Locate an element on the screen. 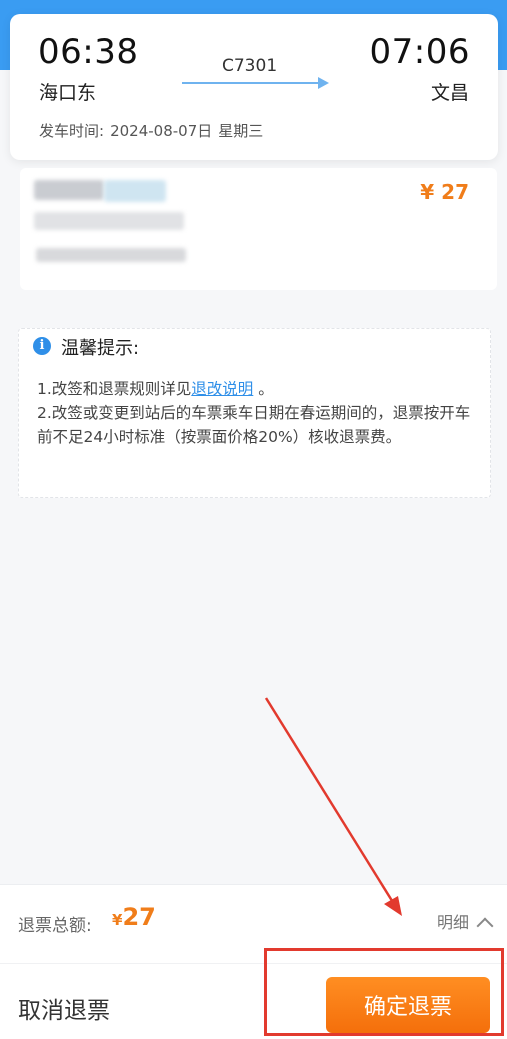 The height and width of the screenshot is (1039, 507). refund-total-amount: ¥27 is located at coordinates (134, 917).